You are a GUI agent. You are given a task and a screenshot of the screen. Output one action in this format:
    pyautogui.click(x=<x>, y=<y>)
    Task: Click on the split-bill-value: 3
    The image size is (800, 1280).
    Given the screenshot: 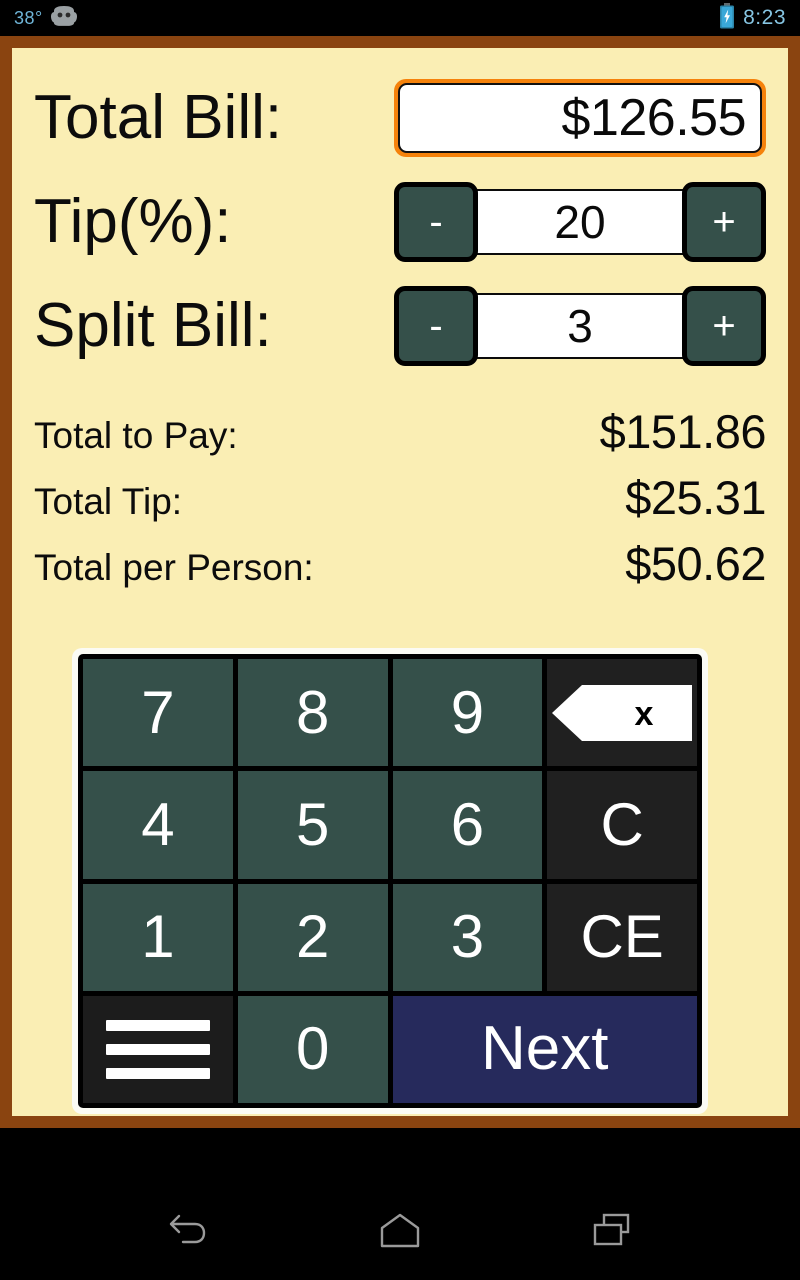 What is the action you would take?
    pyautogui.click(x=580, y=326)
    